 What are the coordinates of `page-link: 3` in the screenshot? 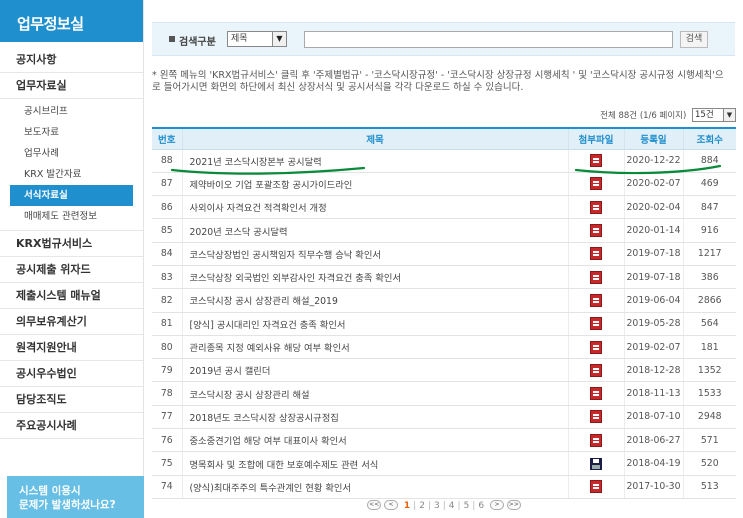 It's located at (437, 506).